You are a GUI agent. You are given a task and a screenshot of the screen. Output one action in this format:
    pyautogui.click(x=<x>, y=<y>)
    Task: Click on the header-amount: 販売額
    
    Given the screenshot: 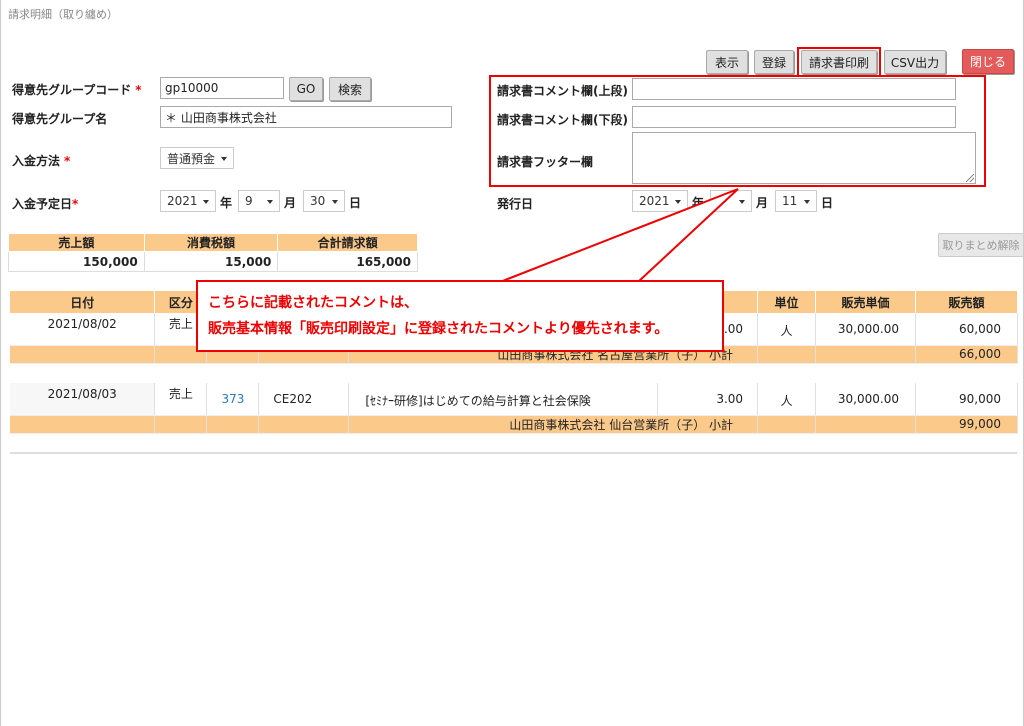 What is the action you would take?
    pyautogui.click(x=967, y=302)
    